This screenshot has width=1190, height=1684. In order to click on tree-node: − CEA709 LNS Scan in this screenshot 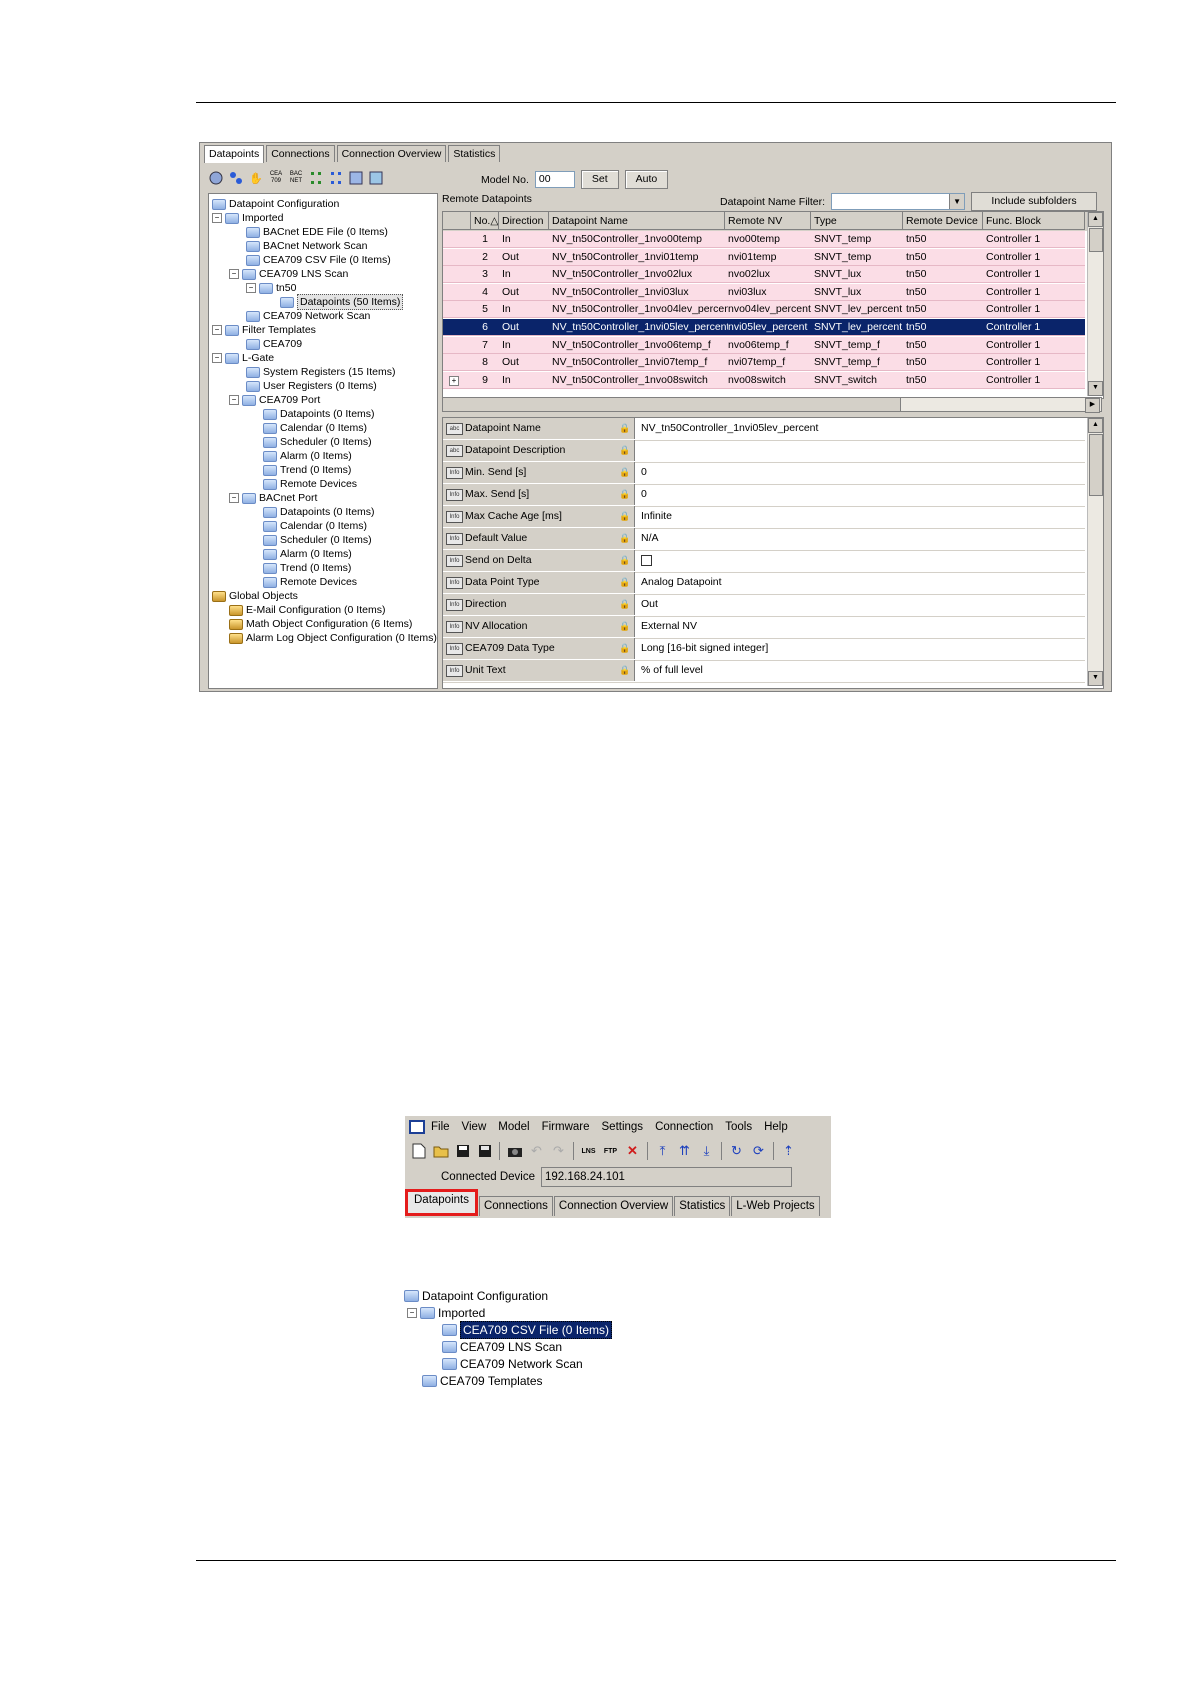, I will do `click(288, 274)`.